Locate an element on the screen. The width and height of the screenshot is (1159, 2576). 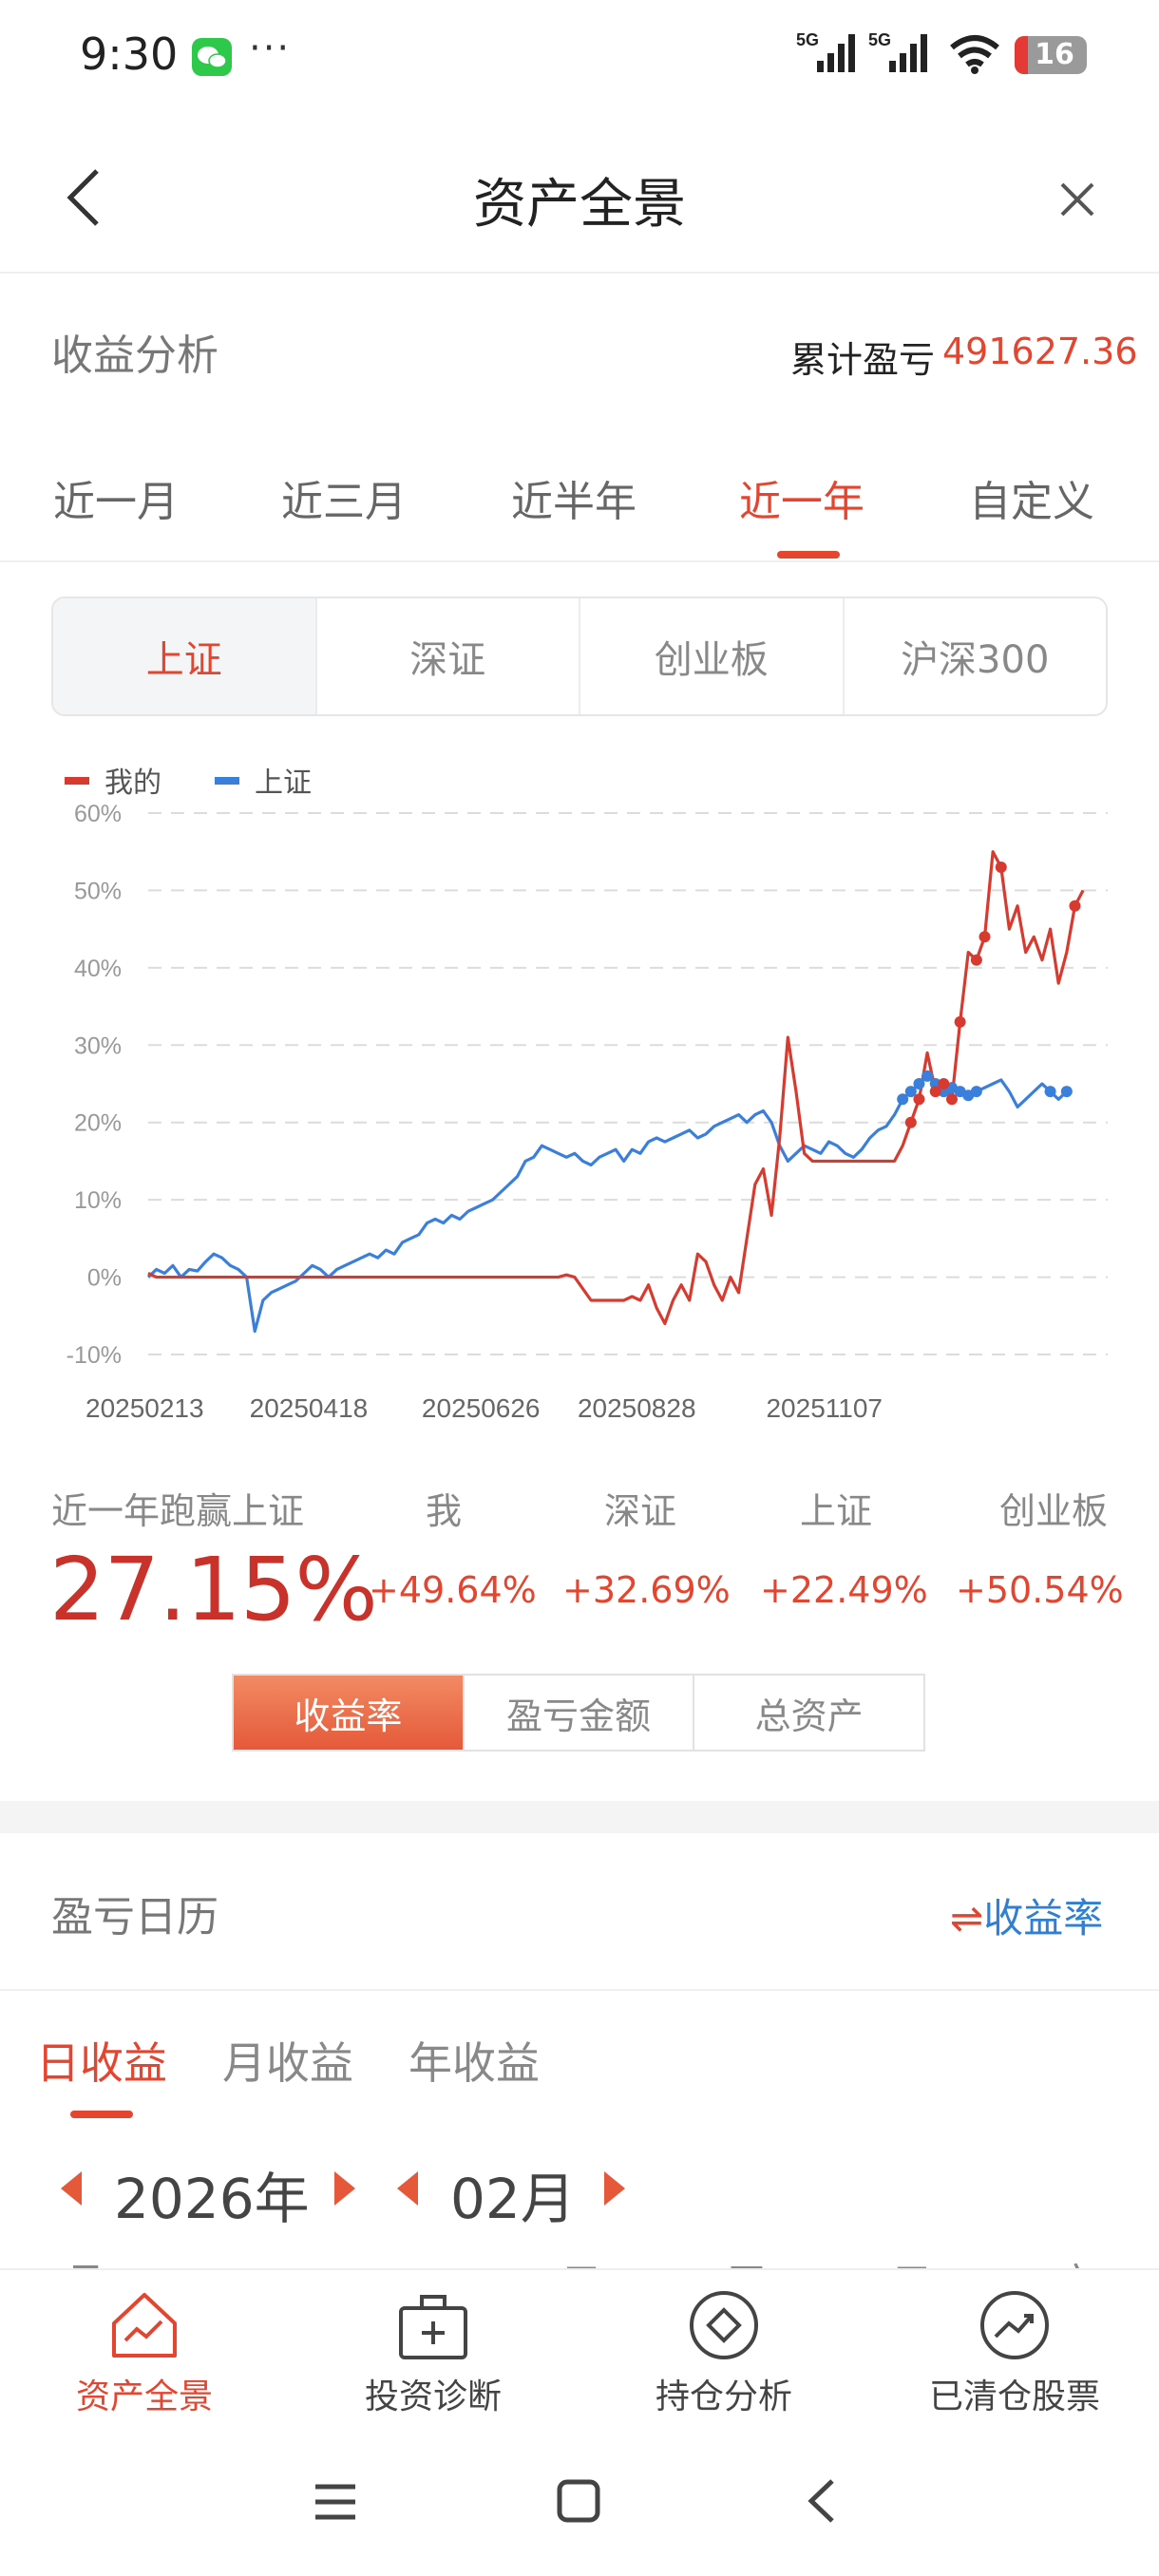
index-tab-shenzhen: 深证 is located at coordinates (448, 656).